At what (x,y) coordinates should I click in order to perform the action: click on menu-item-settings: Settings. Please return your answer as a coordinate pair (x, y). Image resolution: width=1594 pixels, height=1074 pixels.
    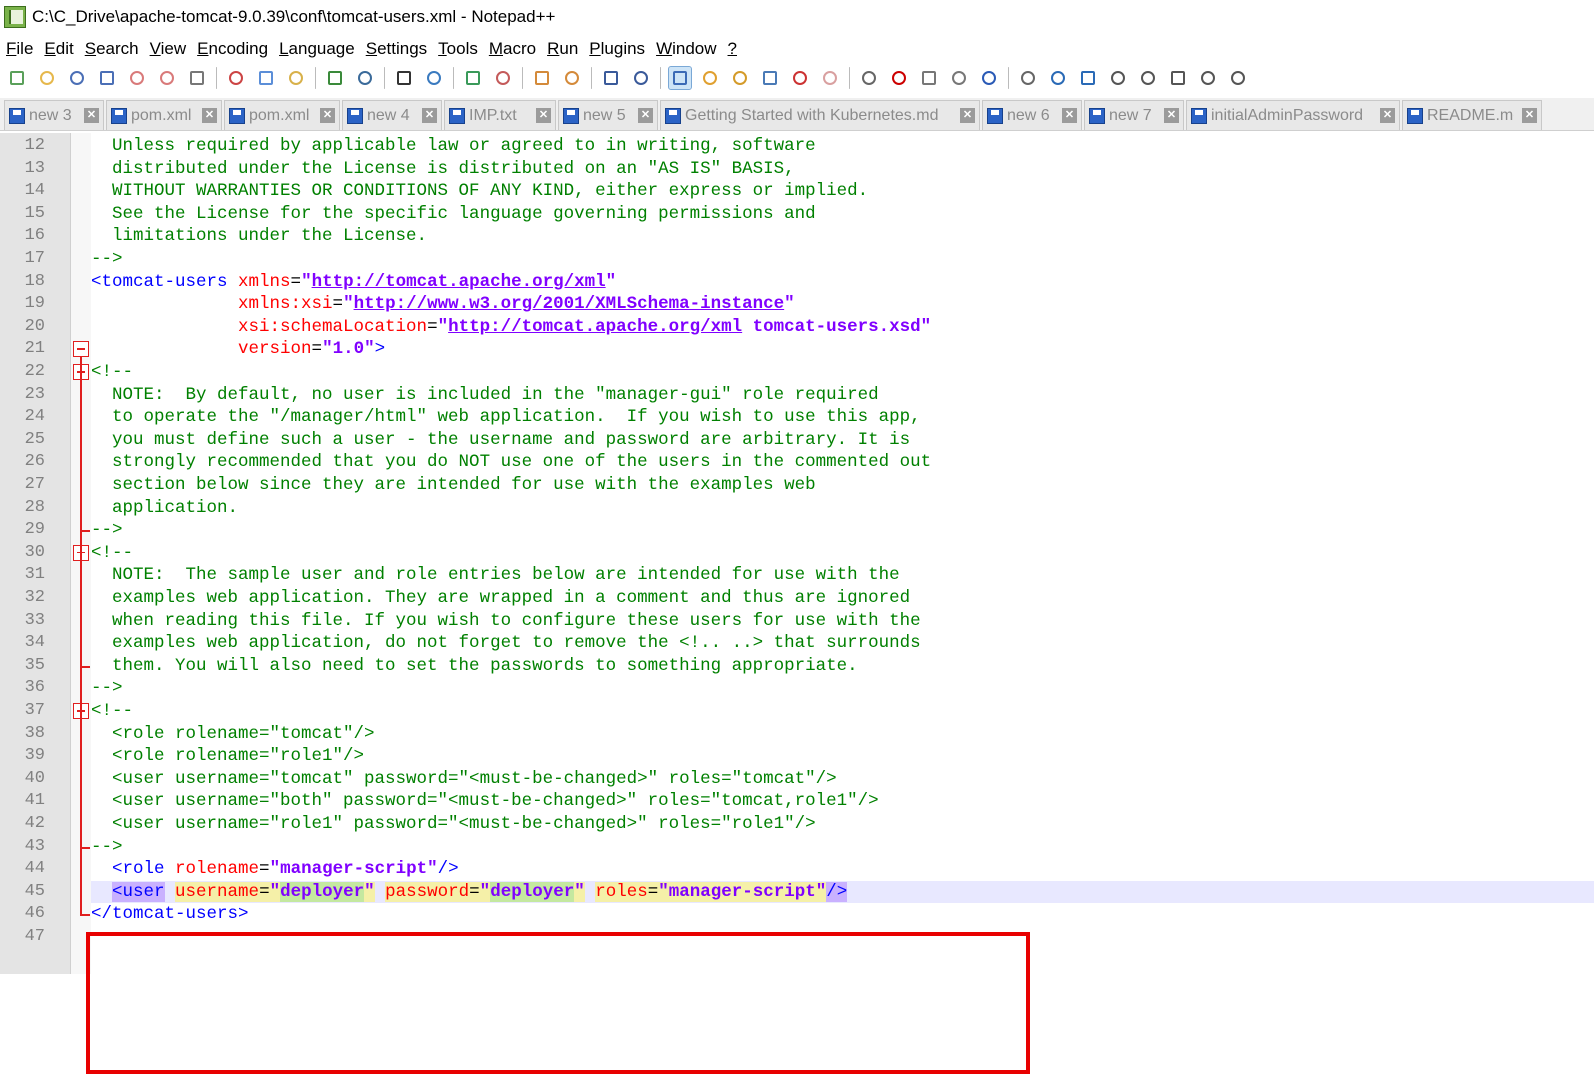
    Looking at the image, I should click on (396, 49).